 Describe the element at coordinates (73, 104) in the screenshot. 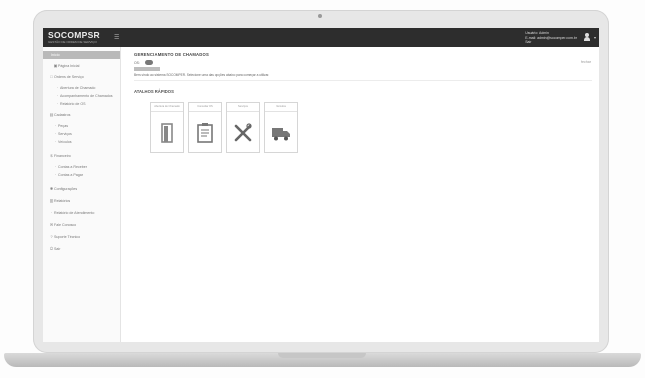

I see `sidebar-item-label: Relatório de OS` at that location.